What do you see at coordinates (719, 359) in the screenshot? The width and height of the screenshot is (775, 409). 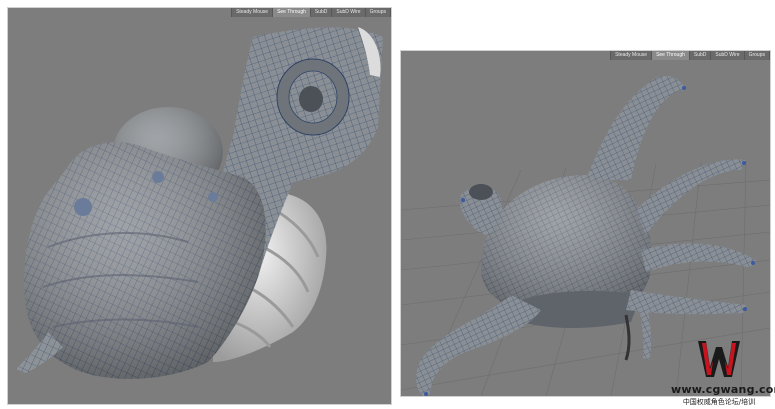 I see `cgwang-logo` at bounding box center [719, 359].